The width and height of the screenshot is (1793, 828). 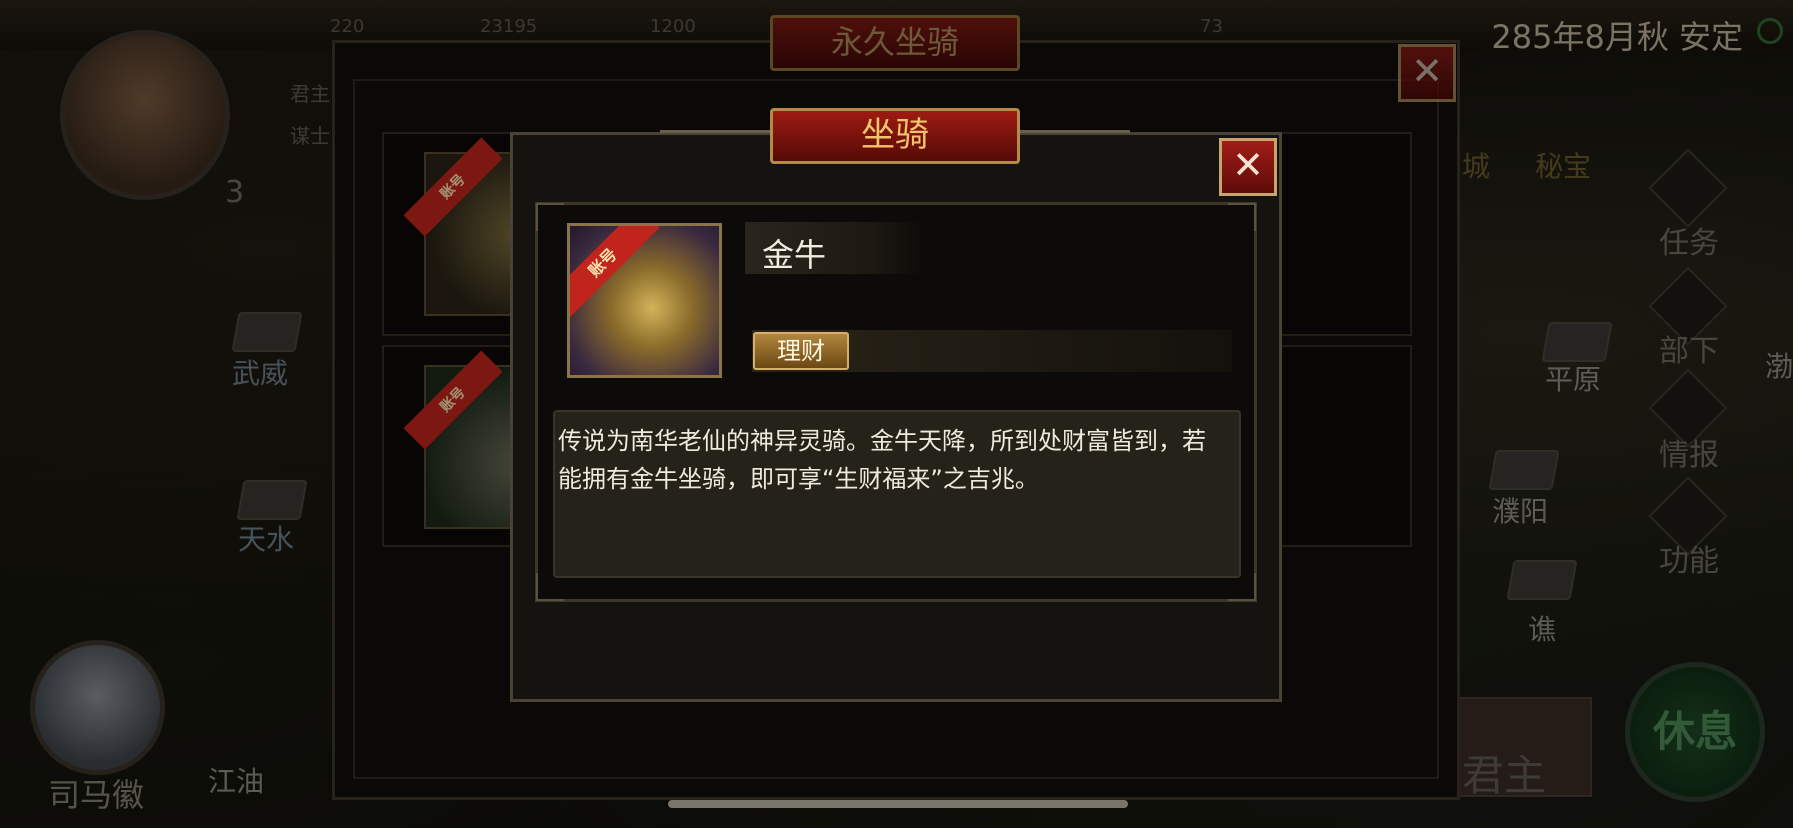 I want to click on account-ribbon: 账号, so click(x=615, y=273).